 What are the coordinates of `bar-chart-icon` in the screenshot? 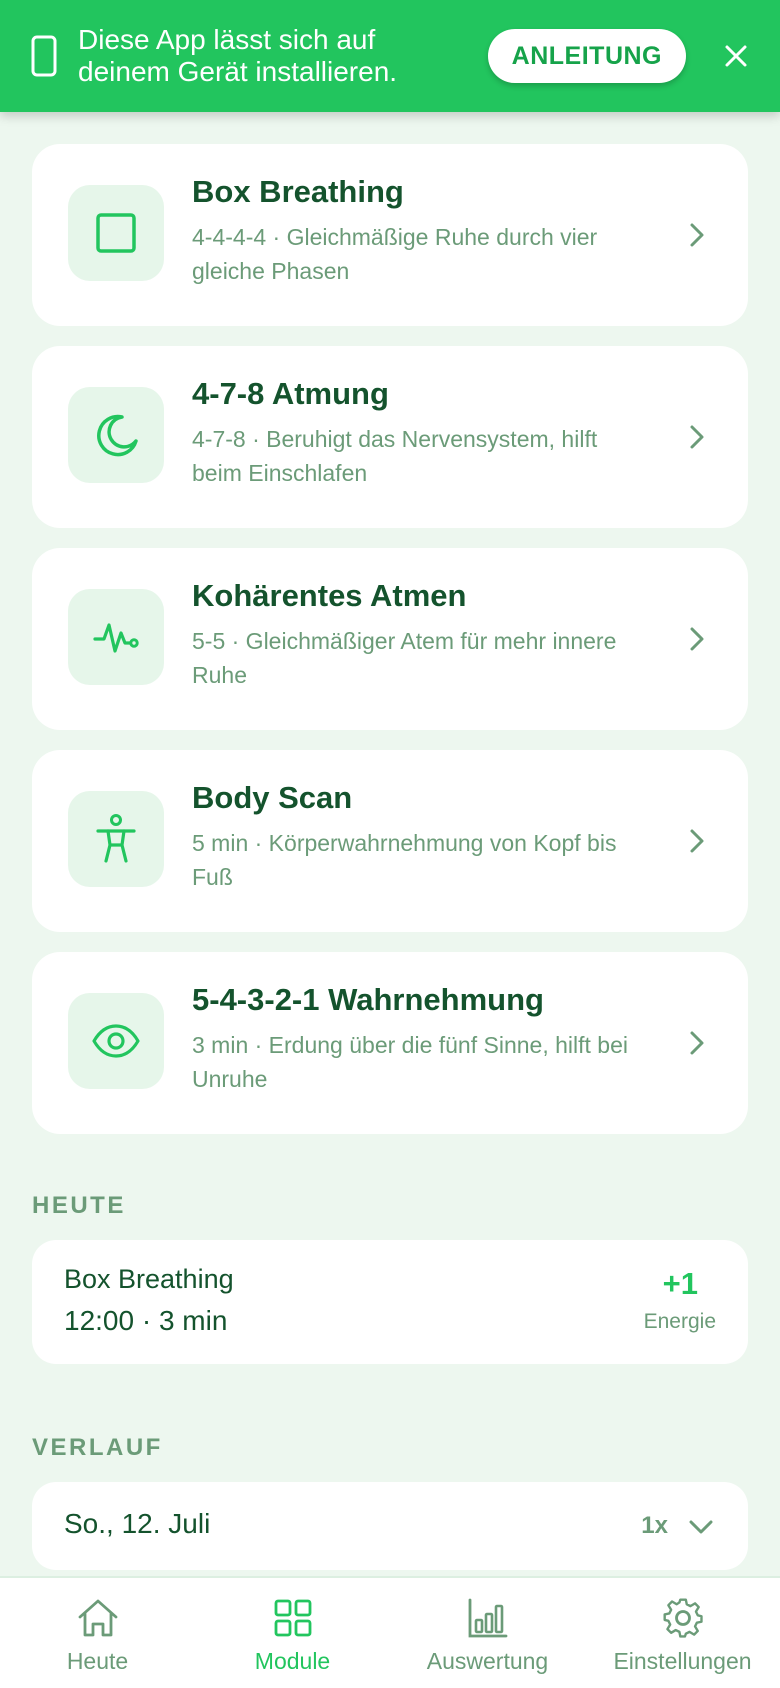 It's located at (487, 1618).